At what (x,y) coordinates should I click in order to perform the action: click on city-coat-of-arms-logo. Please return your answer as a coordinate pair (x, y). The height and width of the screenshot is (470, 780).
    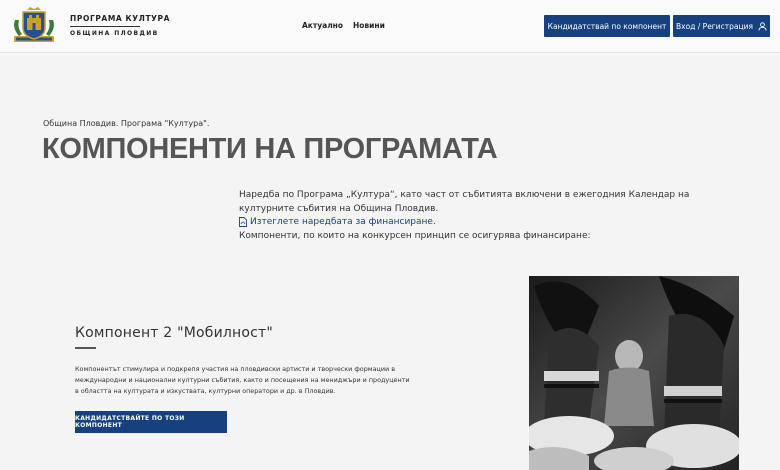
    Looking at the image, I should click on (34, 26).